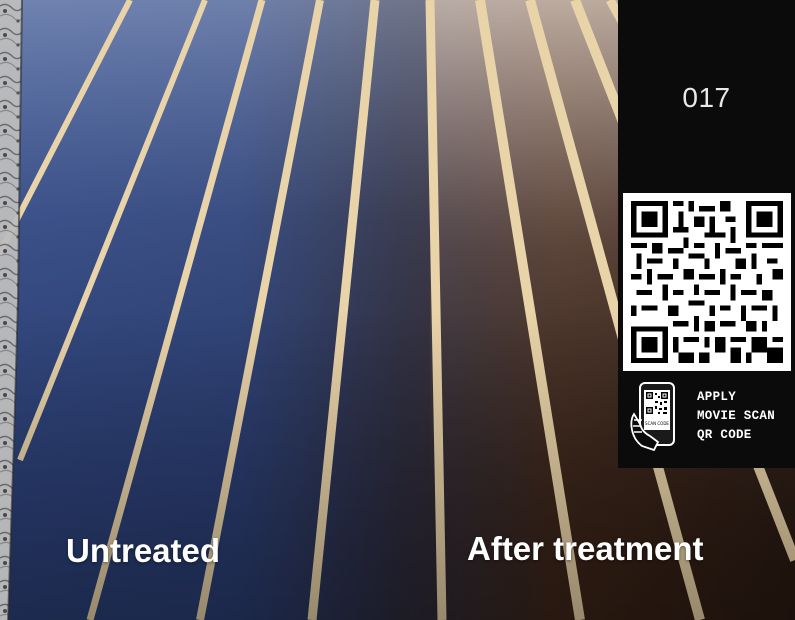  What do you see at coordinates (585, 548) in the screenshot?
I see `after-treatment-label: After treatment` at bounding box center [585, 548].